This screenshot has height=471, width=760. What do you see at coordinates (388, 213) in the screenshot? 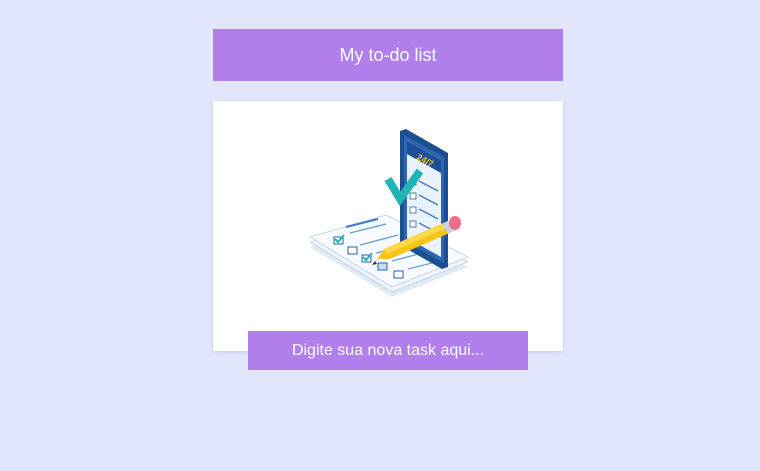
I see `checklist-phone-pencil-icon: 24/7` at bounding box center [388, 213].